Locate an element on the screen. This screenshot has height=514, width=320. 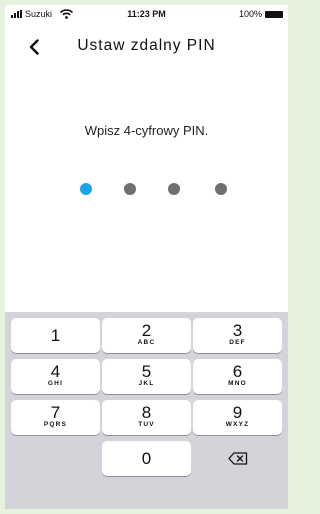
delete-key is located at coordinates (237, 458).